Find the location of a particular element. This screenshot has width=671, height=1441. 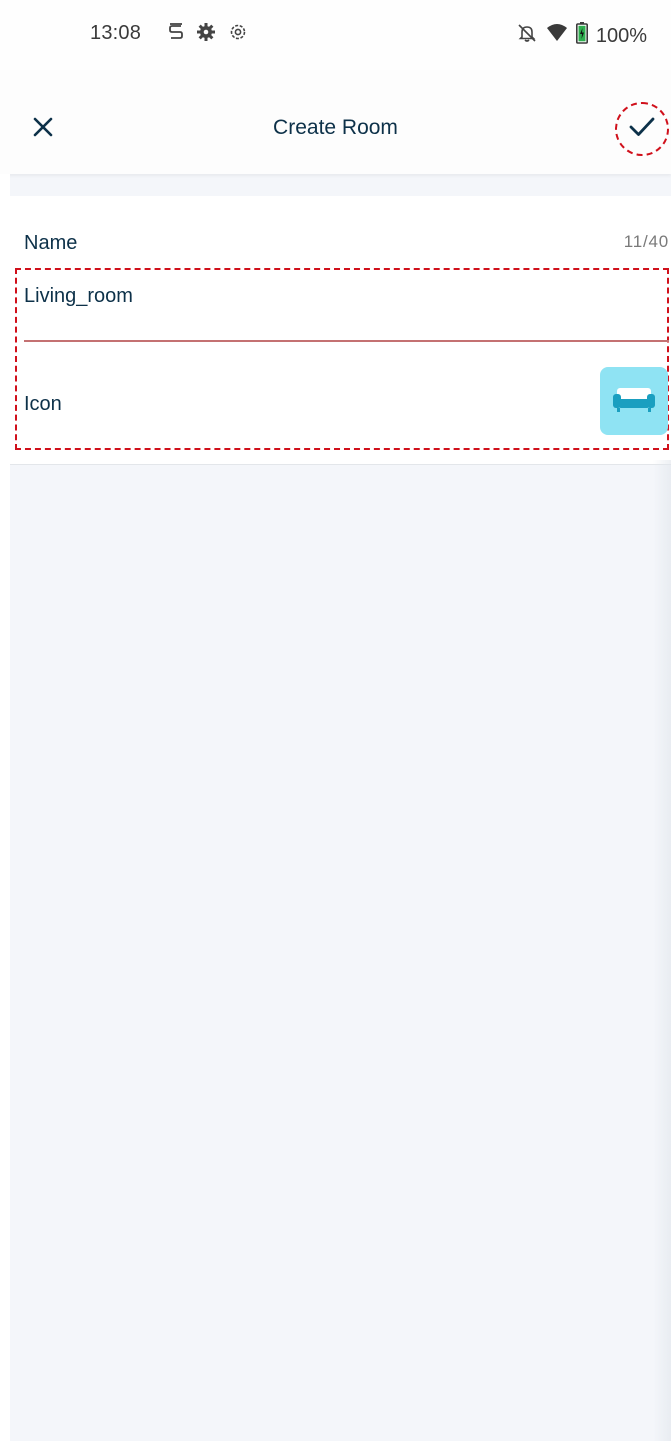

status-time: 13:08 is located at coordinates (116, 33).